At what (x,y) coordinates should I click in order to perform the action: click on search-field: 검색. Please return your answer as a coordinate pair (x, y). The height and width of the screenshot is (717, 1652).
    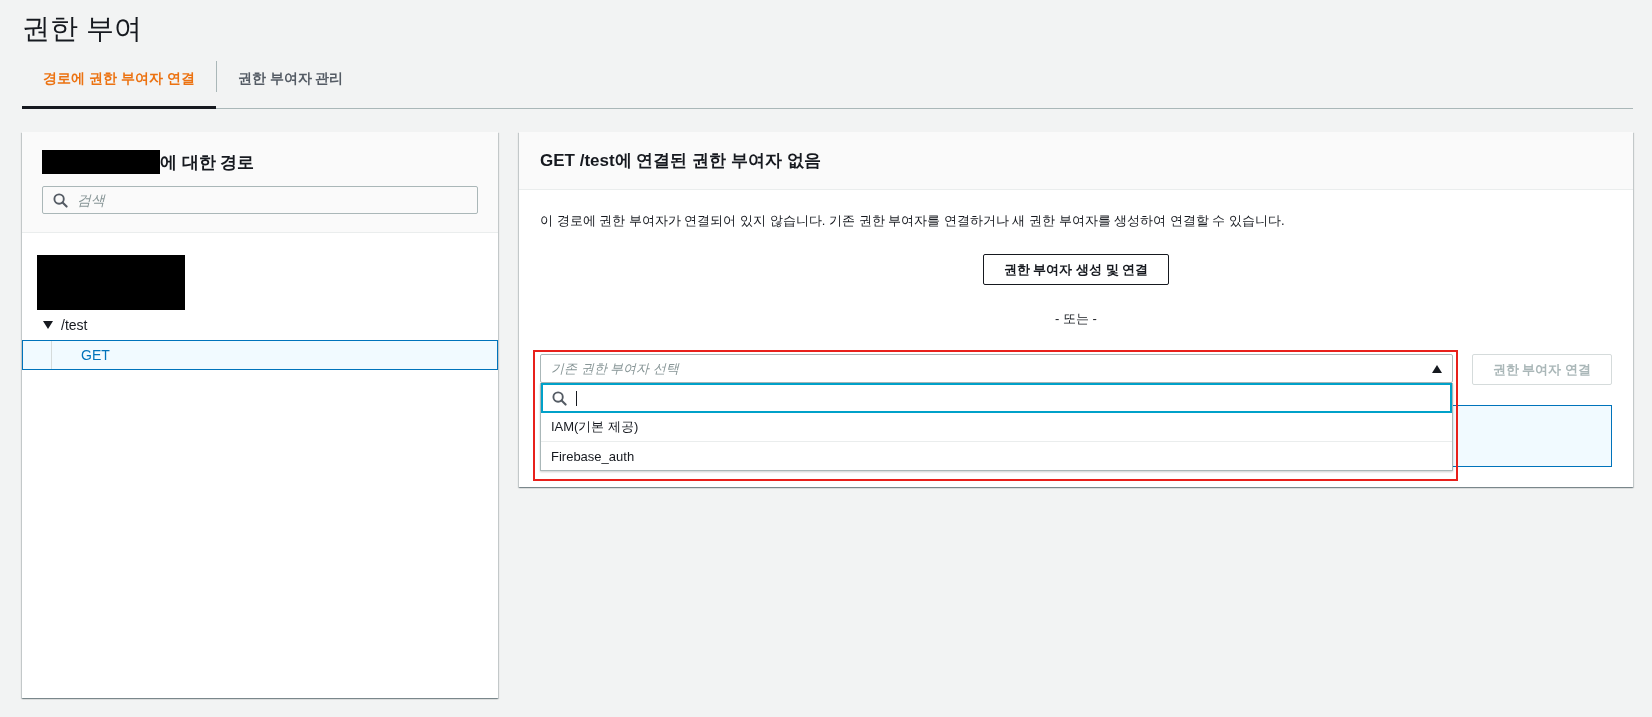
    Looking at the image, I should click on (260, 200).